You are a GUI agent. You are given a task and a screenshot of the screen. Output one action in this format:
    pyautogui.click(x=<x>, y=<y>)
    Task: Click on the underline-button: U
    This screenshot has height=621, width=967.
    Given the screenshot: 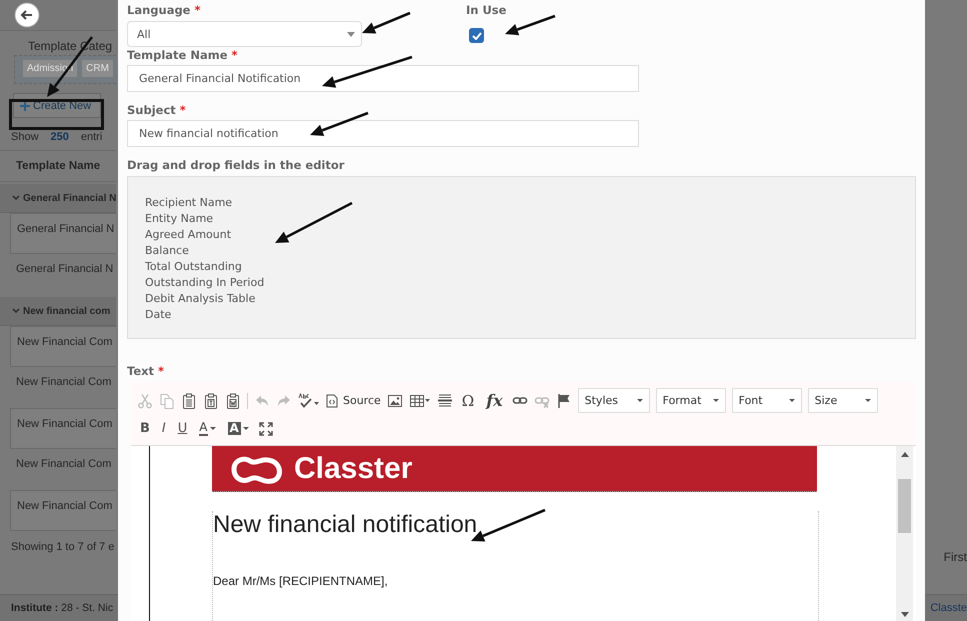 What is the action you would take?
    pyautogui.click(x=182, y=428)
    